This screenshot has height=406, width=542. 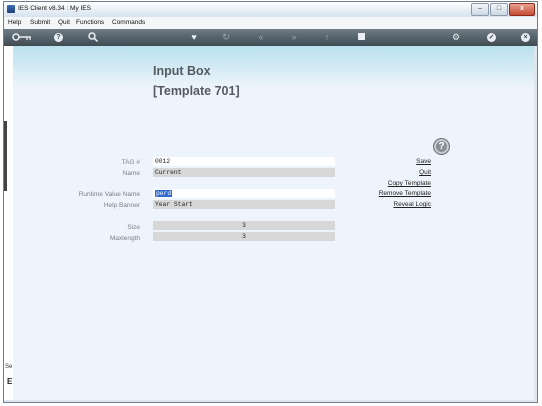 What do you see at coordinates (425, 172) in the screenshot?
I see `quit-link: Quit` at bounding box center [425, 172].